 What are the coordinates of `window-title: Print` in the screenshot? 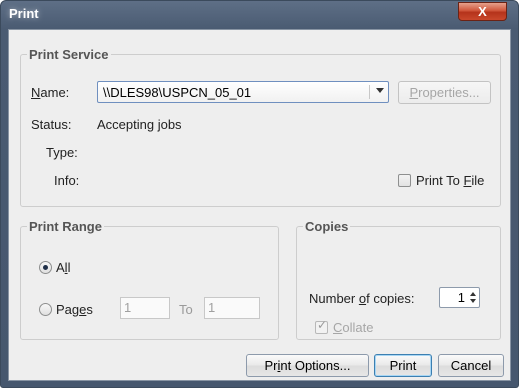 It's located at (24, 13).